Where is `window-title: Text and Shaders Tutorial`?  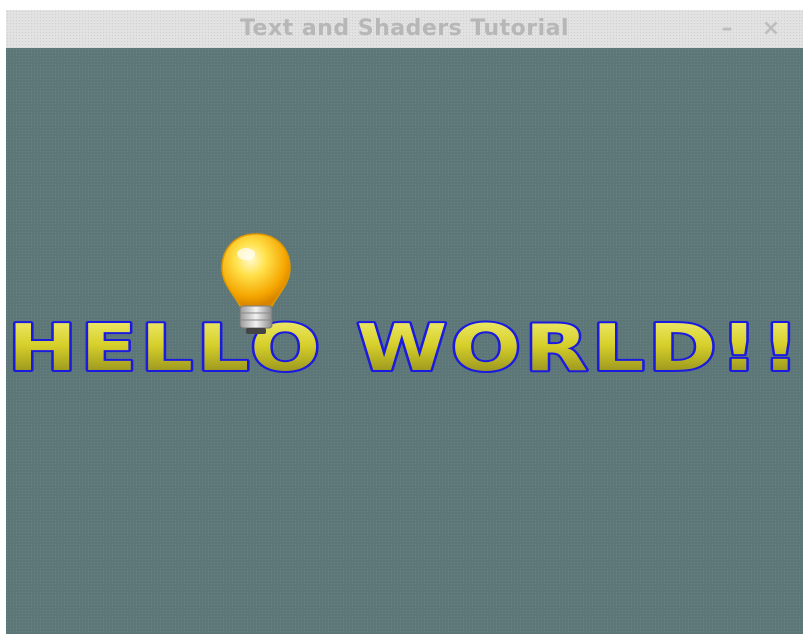
window-title: Text and Shaders Tutorial is located at coordinates (404, 28).